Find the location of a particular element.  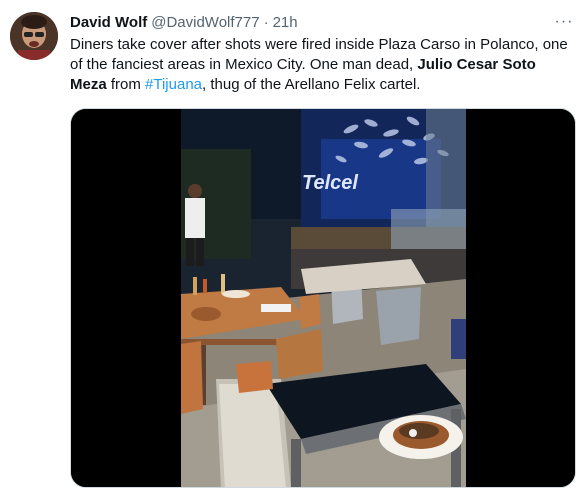

avatar-image is located at coordinates (34, 36).